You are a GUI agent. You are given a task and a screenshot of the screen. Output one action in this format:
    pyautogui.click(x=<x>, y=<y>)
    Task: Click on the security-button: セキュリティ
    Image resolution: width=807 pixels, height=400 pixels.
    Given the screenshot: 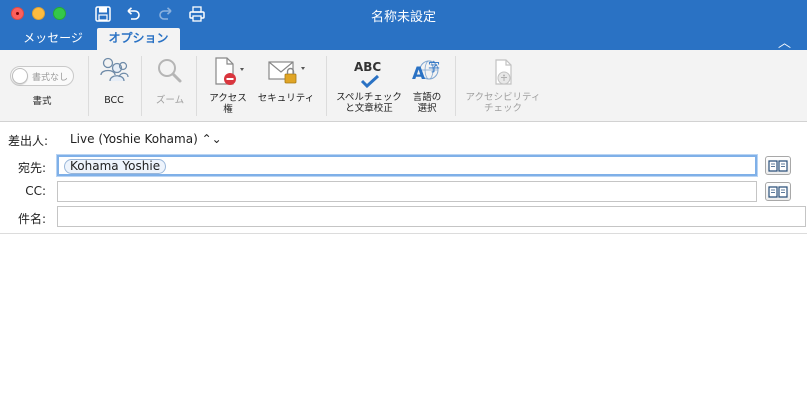 What is the action you would take?
    pyautogui.click(x=286, y=79)
    